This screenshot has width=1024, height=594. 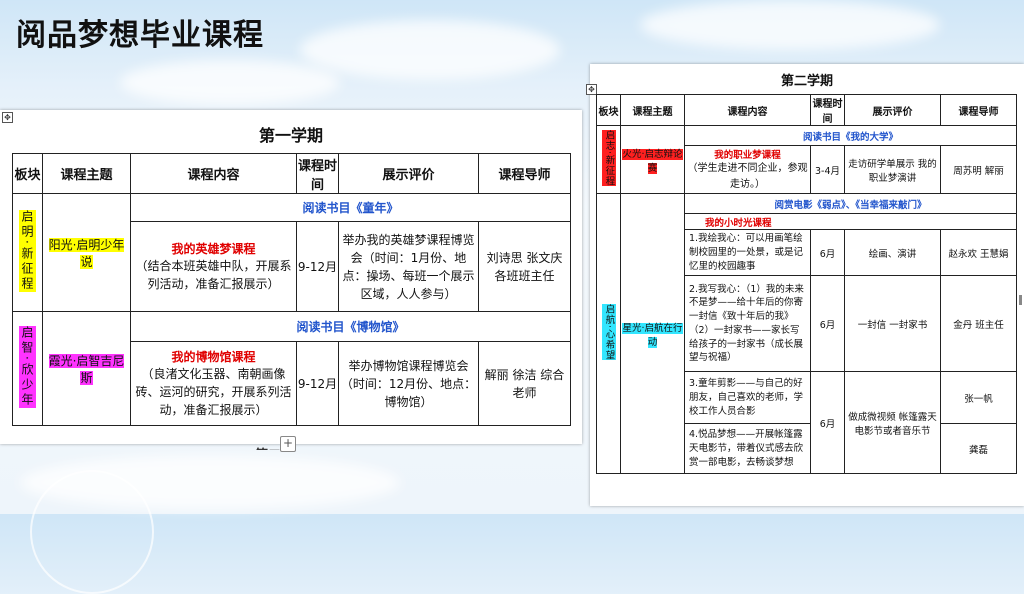 I want to click on course-tutor: 解丽 徐洁 综合老师, so click(x=524, y=383).